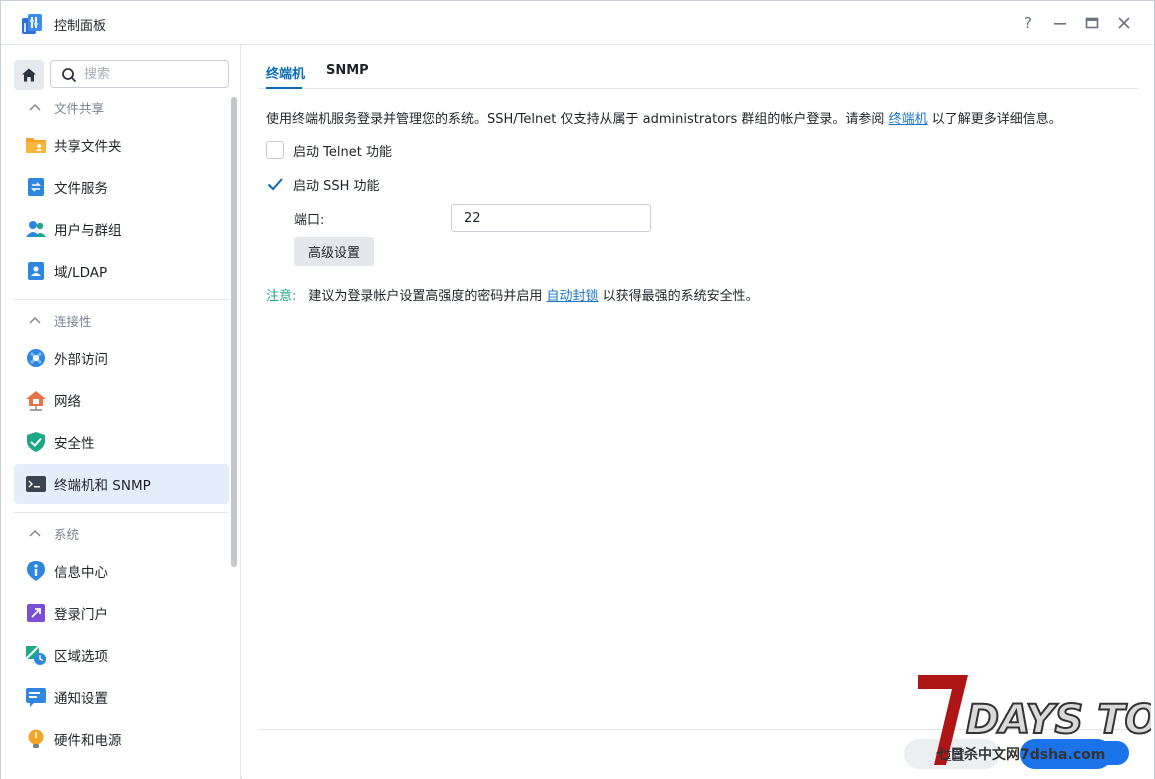 This screenshot has width=1155, height=779. Describe the element at coordinates (36, 442) in the screenshot. I see `security-shield-icon` at that location.